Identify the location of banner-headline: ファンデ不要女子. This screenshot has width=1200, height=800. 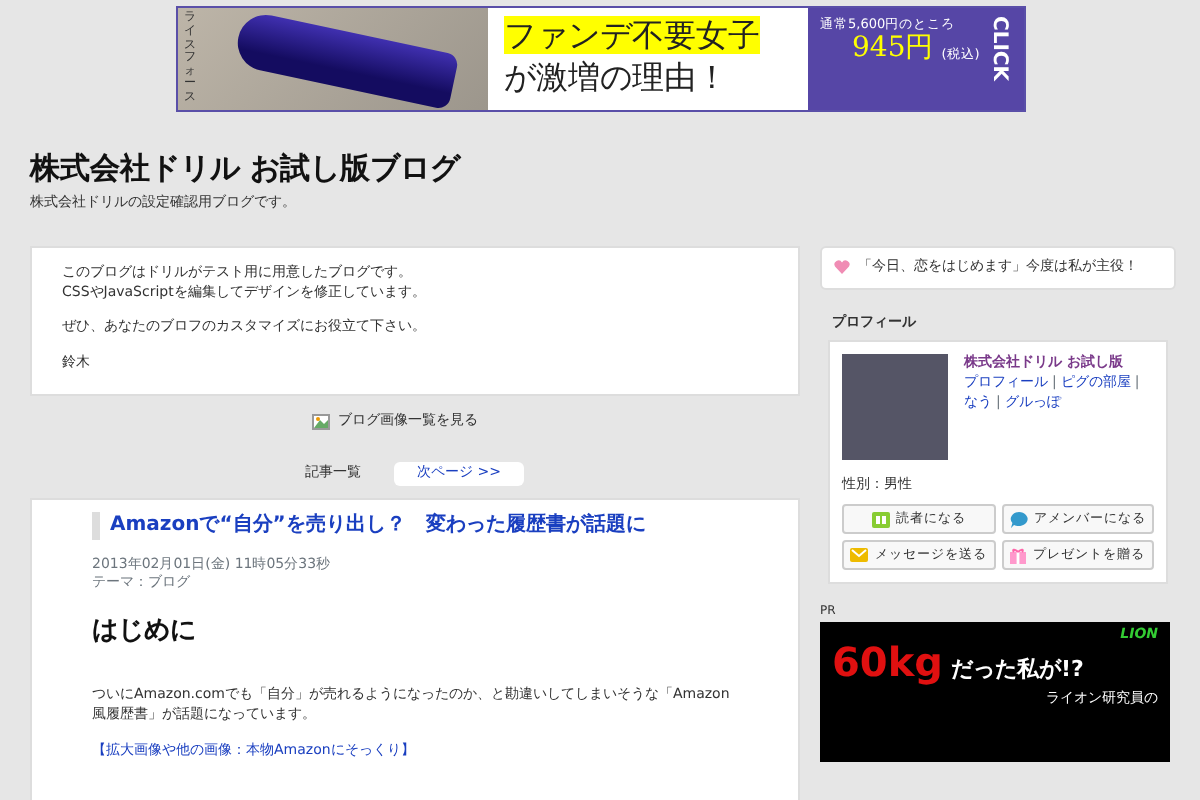
(632, 35).